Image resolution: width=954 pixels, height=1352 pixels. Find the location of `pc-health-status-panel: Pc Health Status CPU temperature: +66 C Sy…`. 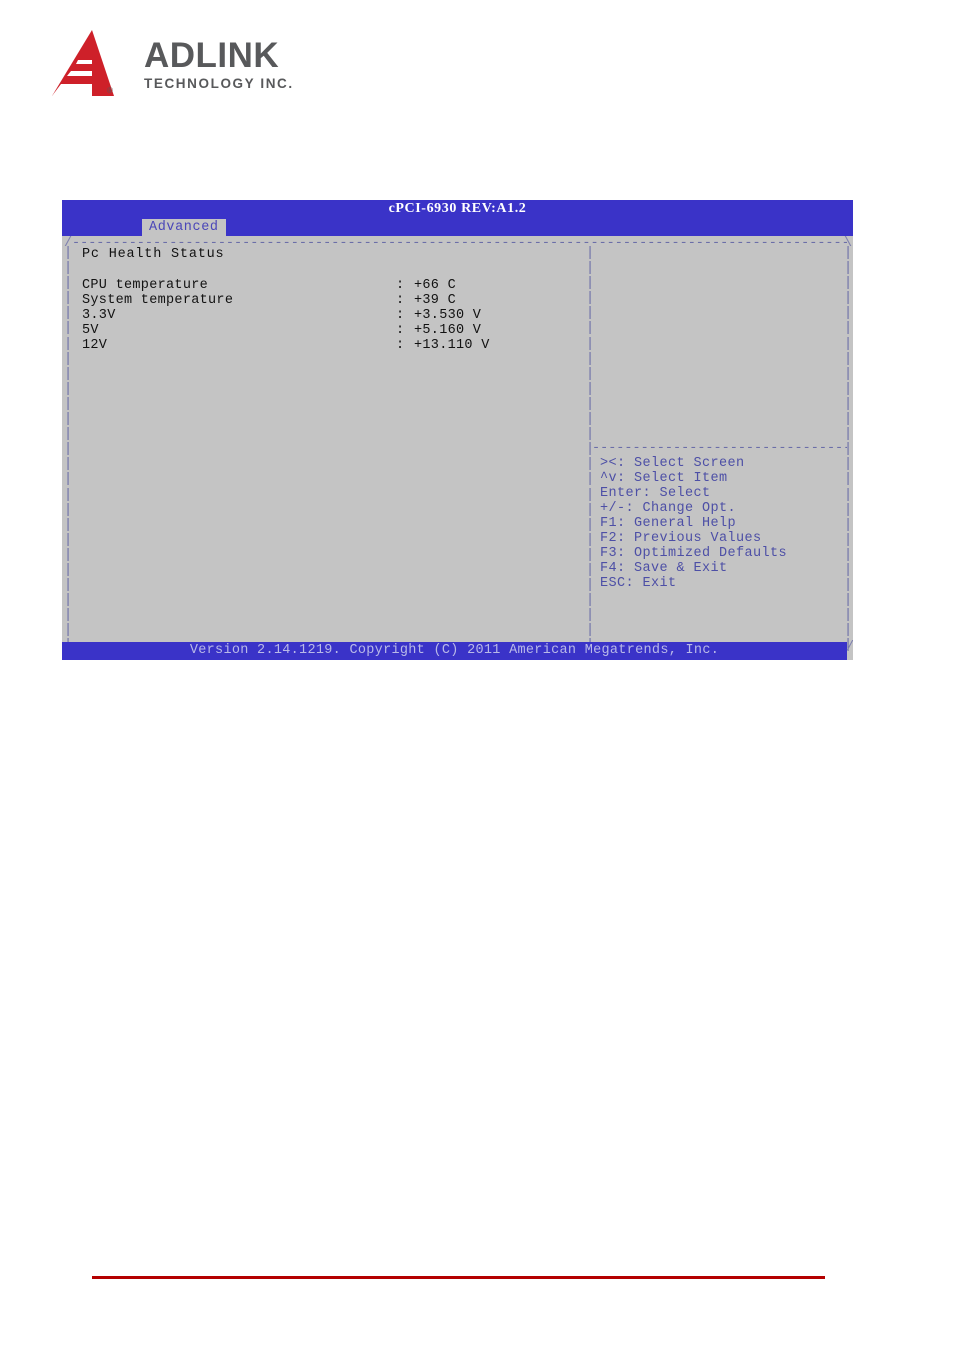

pc-health-status-panel: Pc Health Status CPU temperature: +66 C Sy… is located at coordinates (332, 299).